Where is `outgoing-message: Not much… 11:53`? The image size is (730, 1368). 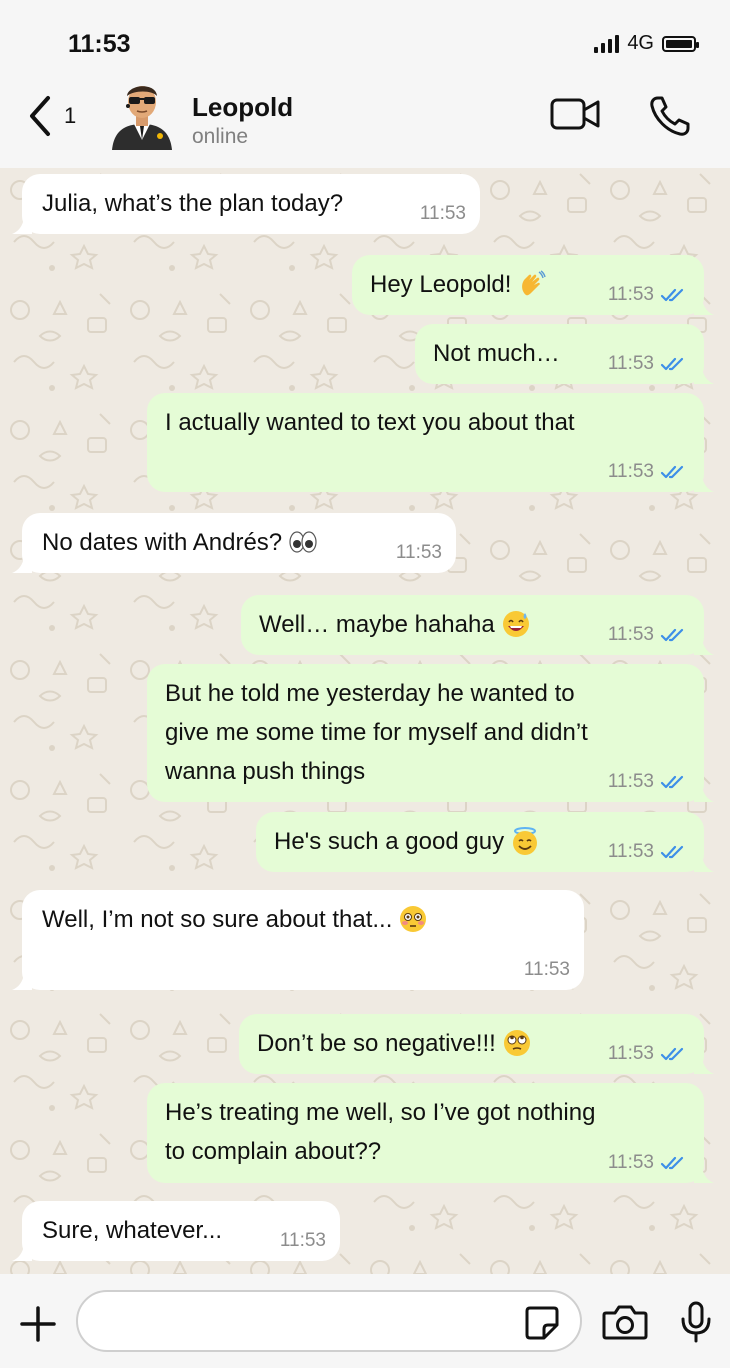 outgoing-message: Not much… 11:53 is located at coordinates (564, 354).